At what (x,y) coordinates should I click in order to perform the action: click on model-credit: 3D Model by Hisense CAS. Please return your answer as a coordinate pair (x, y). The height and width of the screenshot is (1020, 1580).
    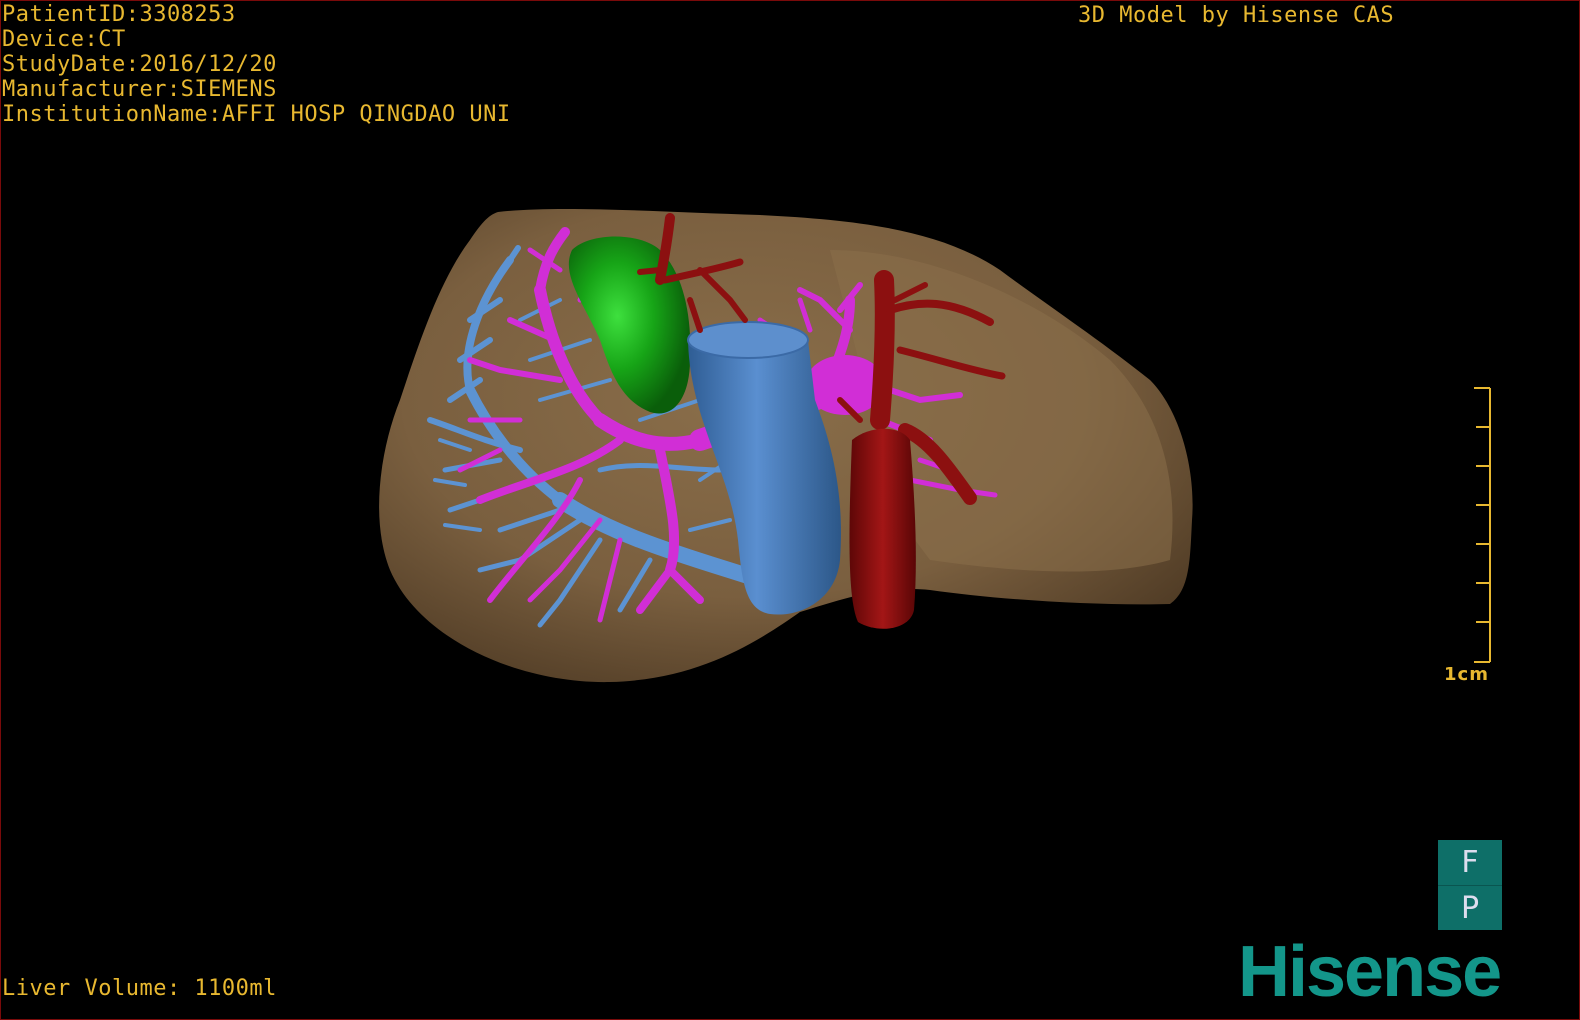
    Looking at the image, I should click on (1236, 15).